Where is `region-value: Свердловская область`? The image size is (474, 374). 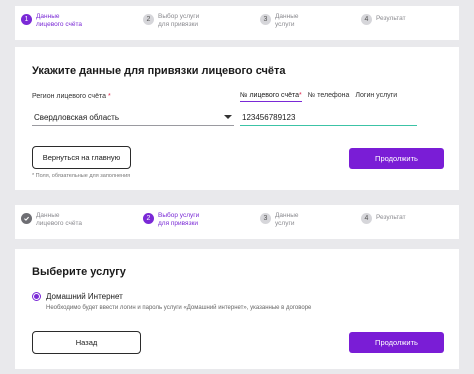
region-value: Свердловская область is located at coordinates (76, 117).